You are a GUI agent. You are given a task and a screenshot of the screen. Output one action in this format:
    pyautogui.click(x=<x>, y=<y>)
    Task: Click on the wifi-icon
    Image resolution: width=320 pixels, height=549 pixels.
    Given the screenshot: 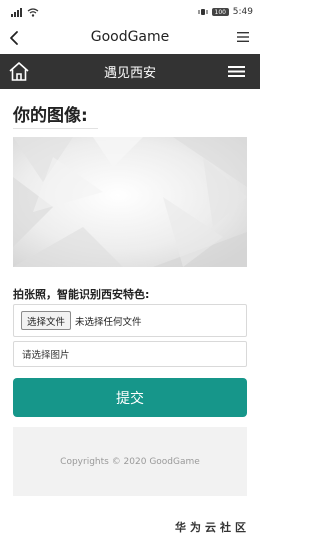 What is the action you would take?
    pyautogui.click(x=33, y=12)
    